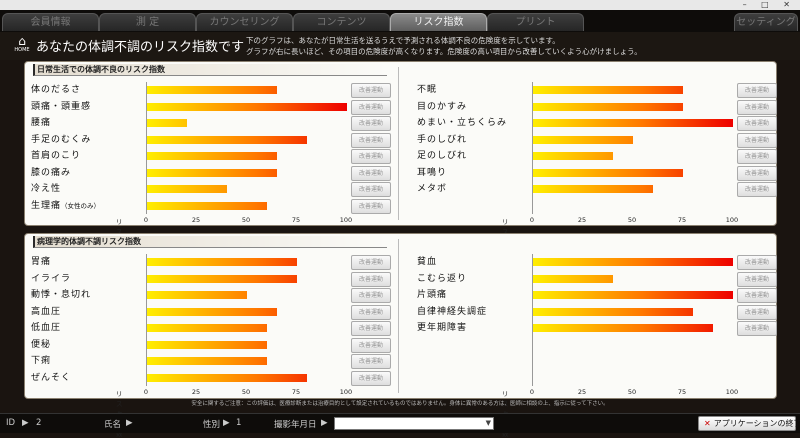 The image size is (800, 438). What do you see at coordinates (61, 139) in the screenshot?
I see `risk-label-text: 手足のむくみ` at bounding box center [61, 139].